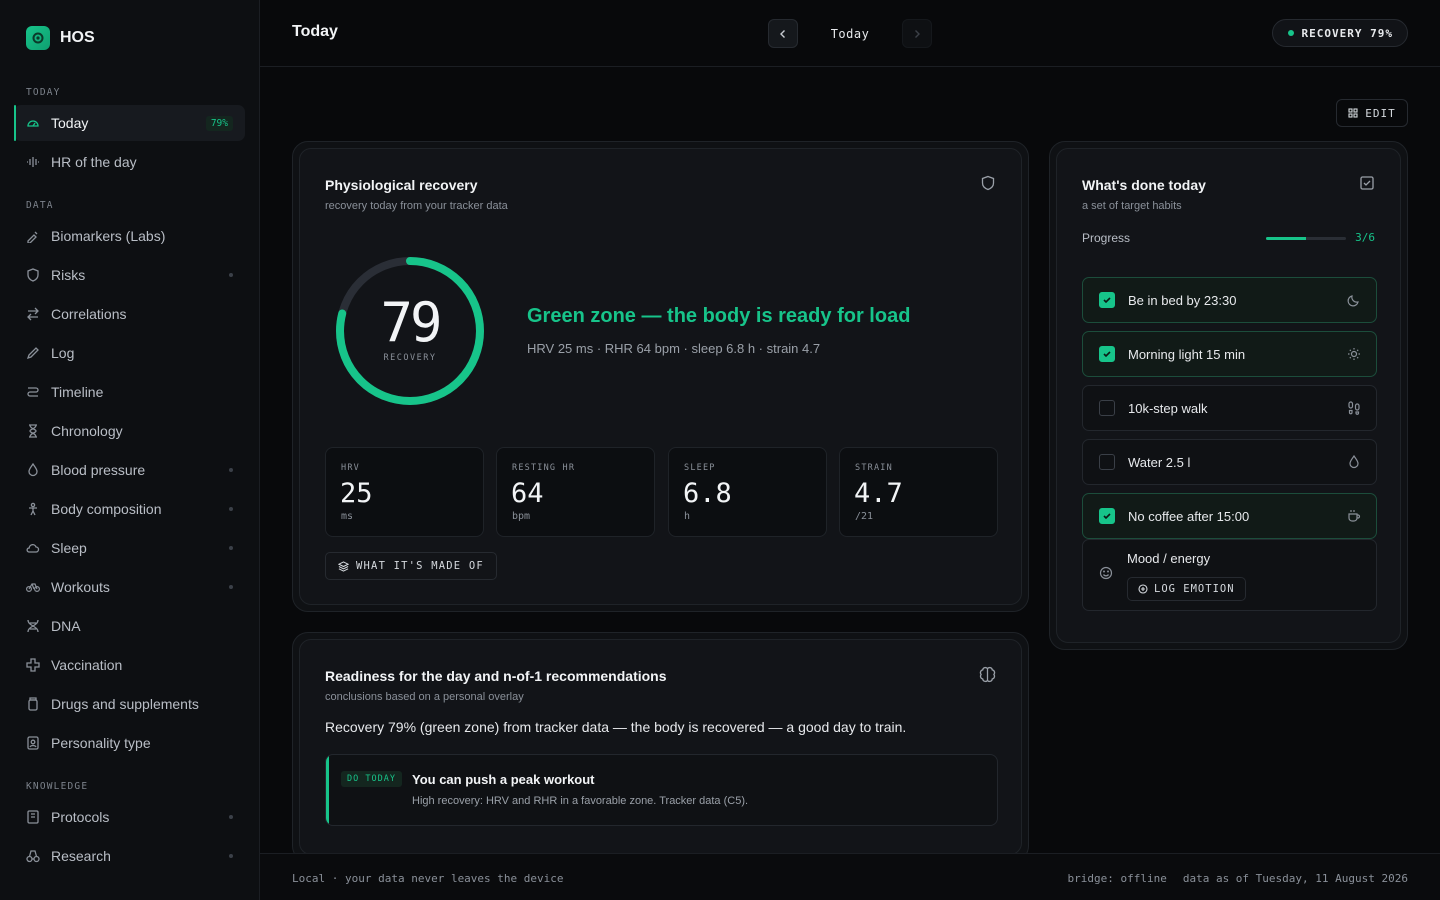  I want to click on habit-item: Be in bed by 23:30, so click(1229, 300).